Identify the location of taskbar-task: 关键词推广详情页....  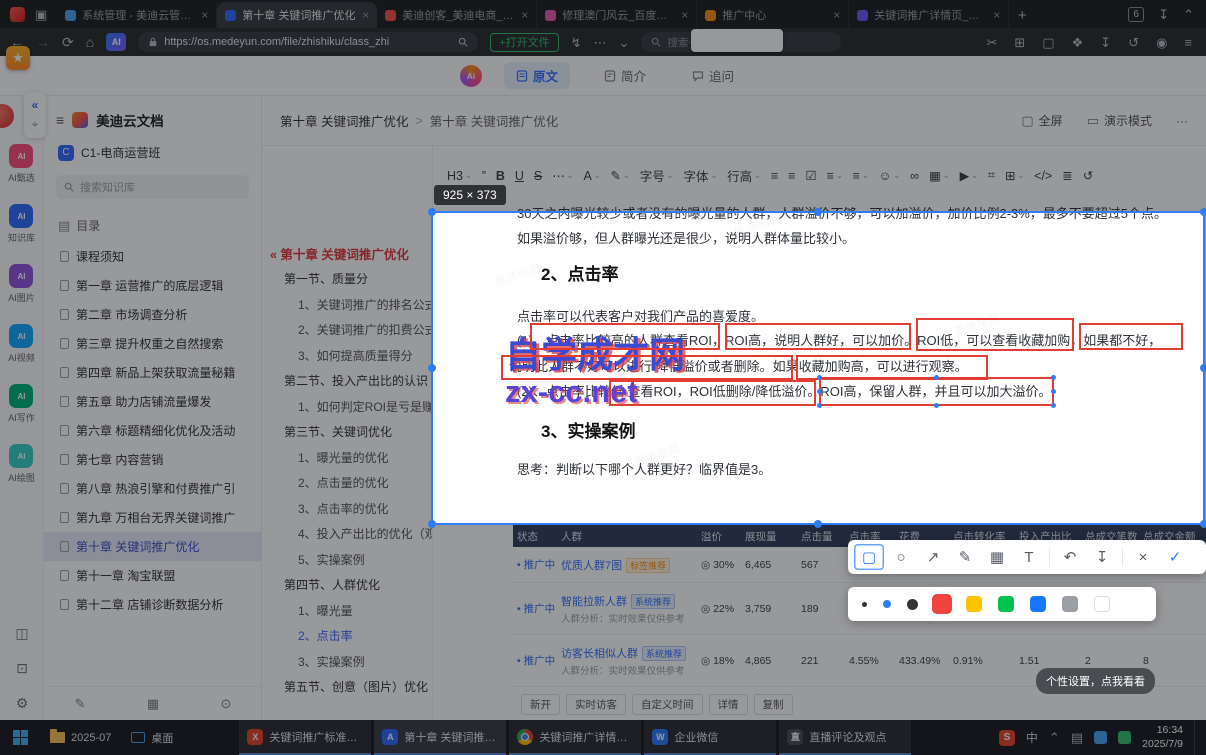
(575, 737).